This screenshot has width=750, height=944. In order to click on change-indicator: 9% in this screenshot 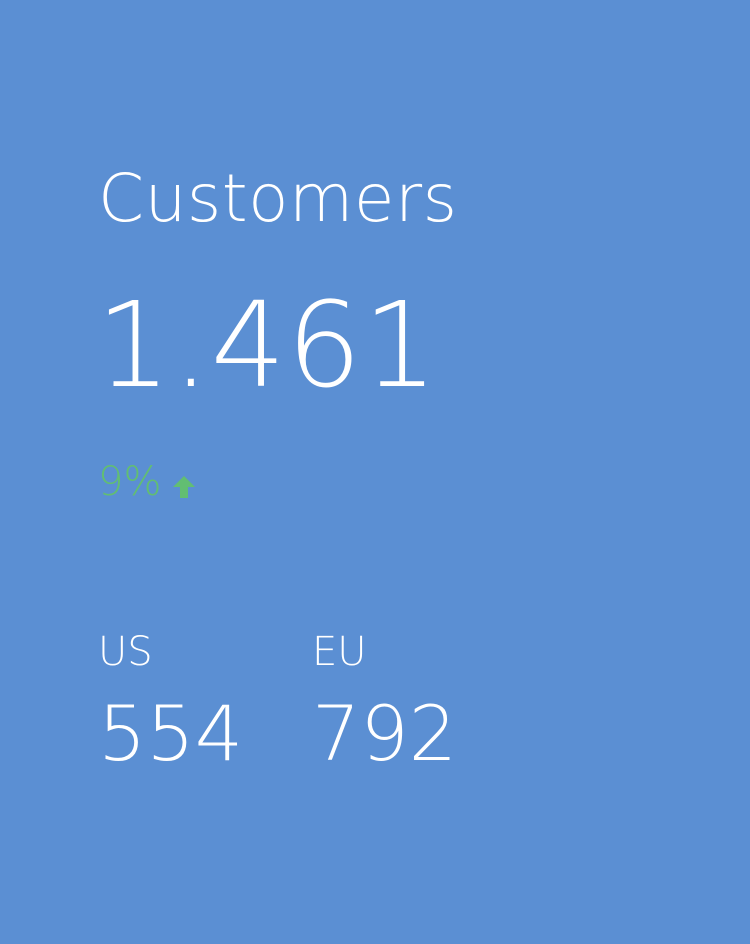, I will do `click(147, 482)`.